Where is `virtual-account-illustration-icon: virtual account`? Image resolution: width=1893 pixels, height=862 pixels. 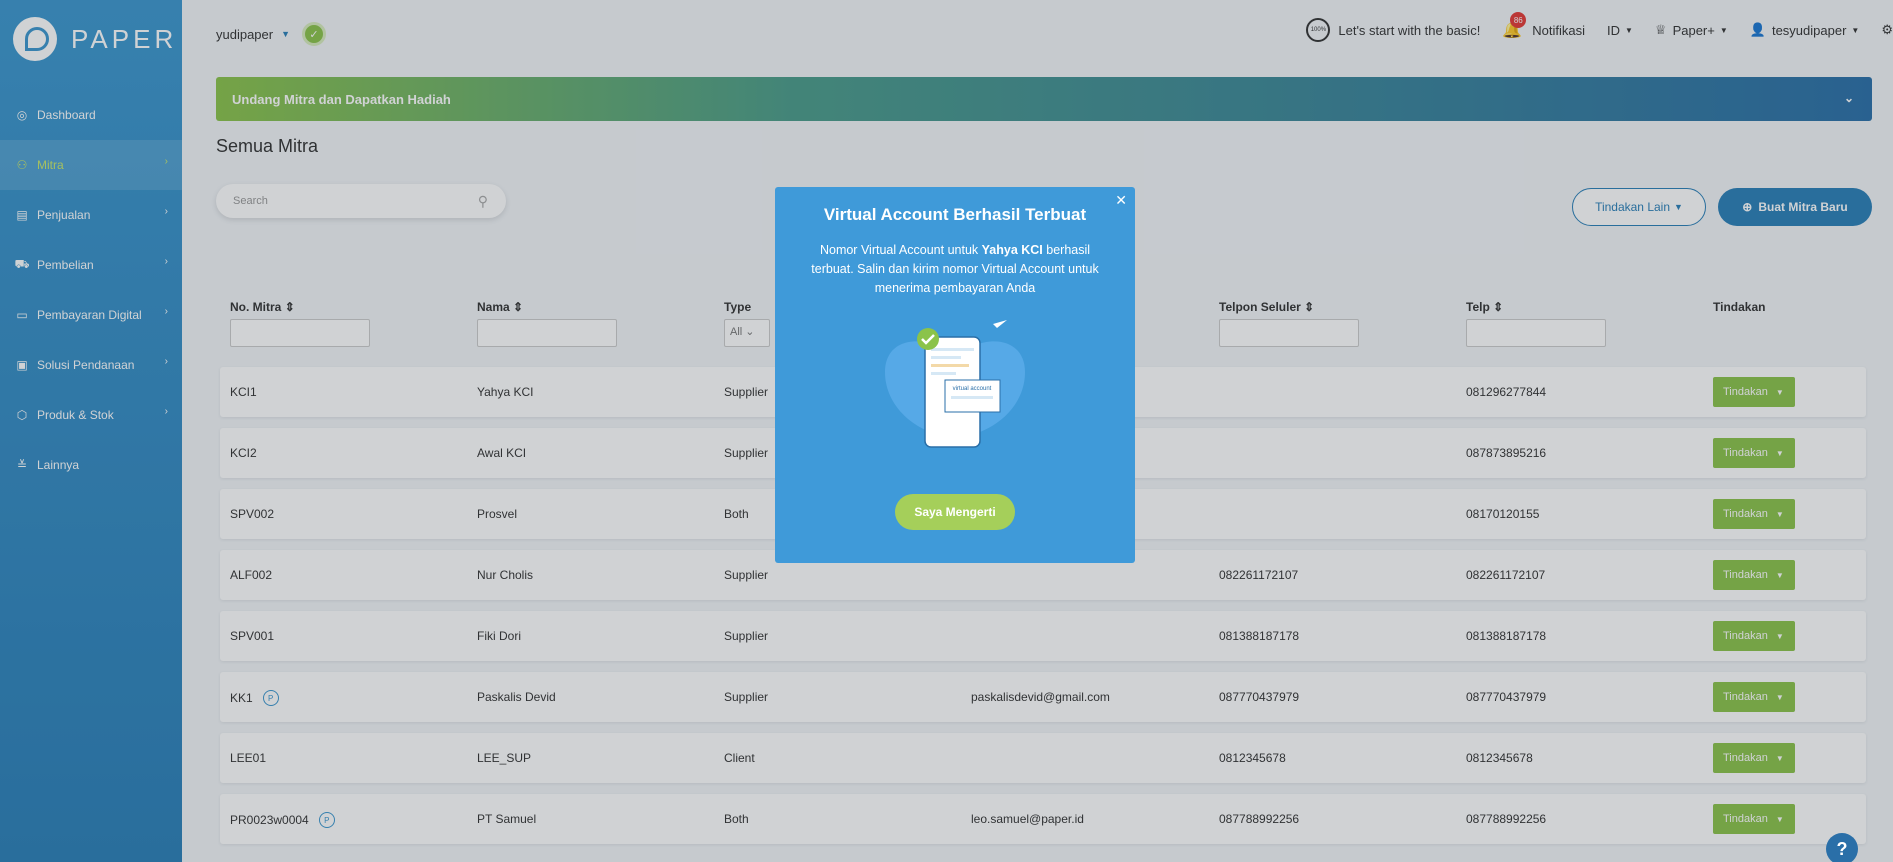 virtual-account-illustration-icon: virtual account is located at coordinates (955, 382).